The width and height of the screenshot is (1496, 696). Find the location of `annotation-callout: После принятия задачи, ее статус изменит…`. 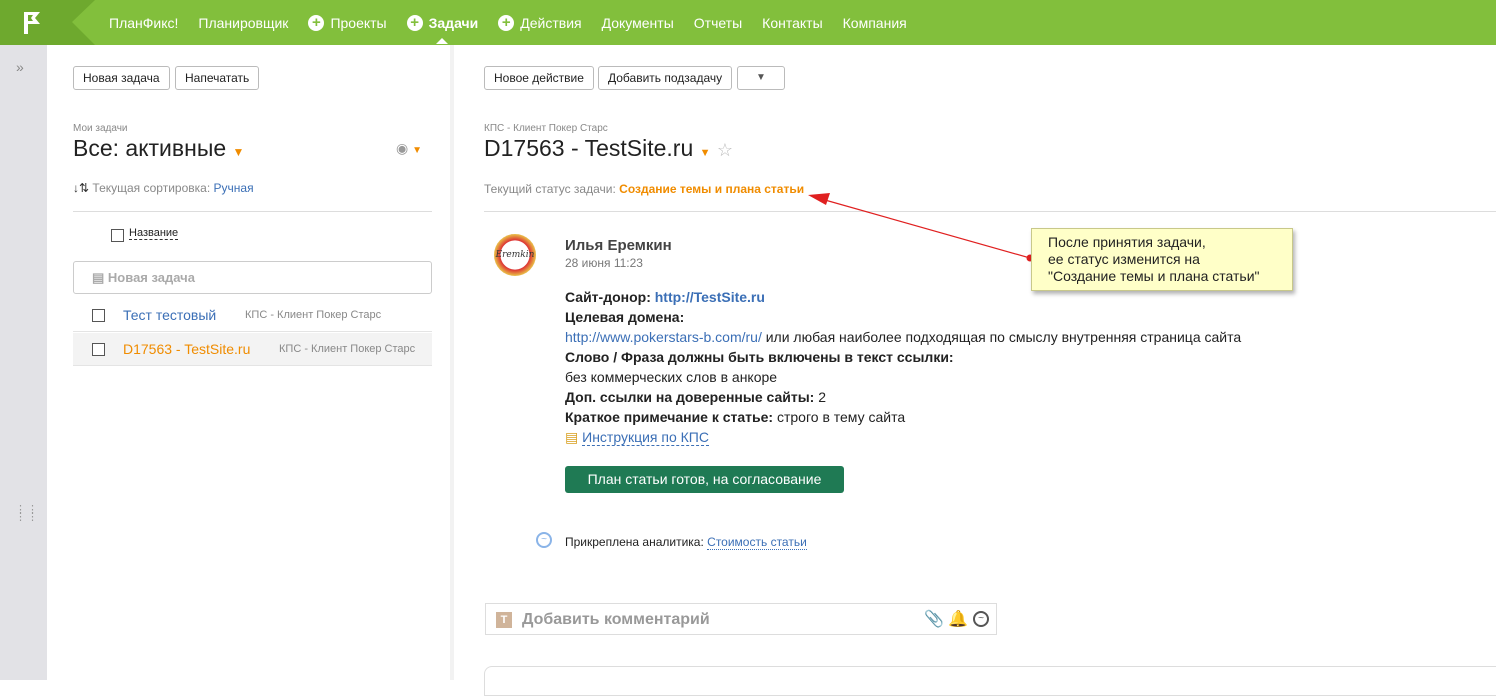

annotation-callout: После принятия задачи, ее статус изменит… is located at coordinates (1162, 259).